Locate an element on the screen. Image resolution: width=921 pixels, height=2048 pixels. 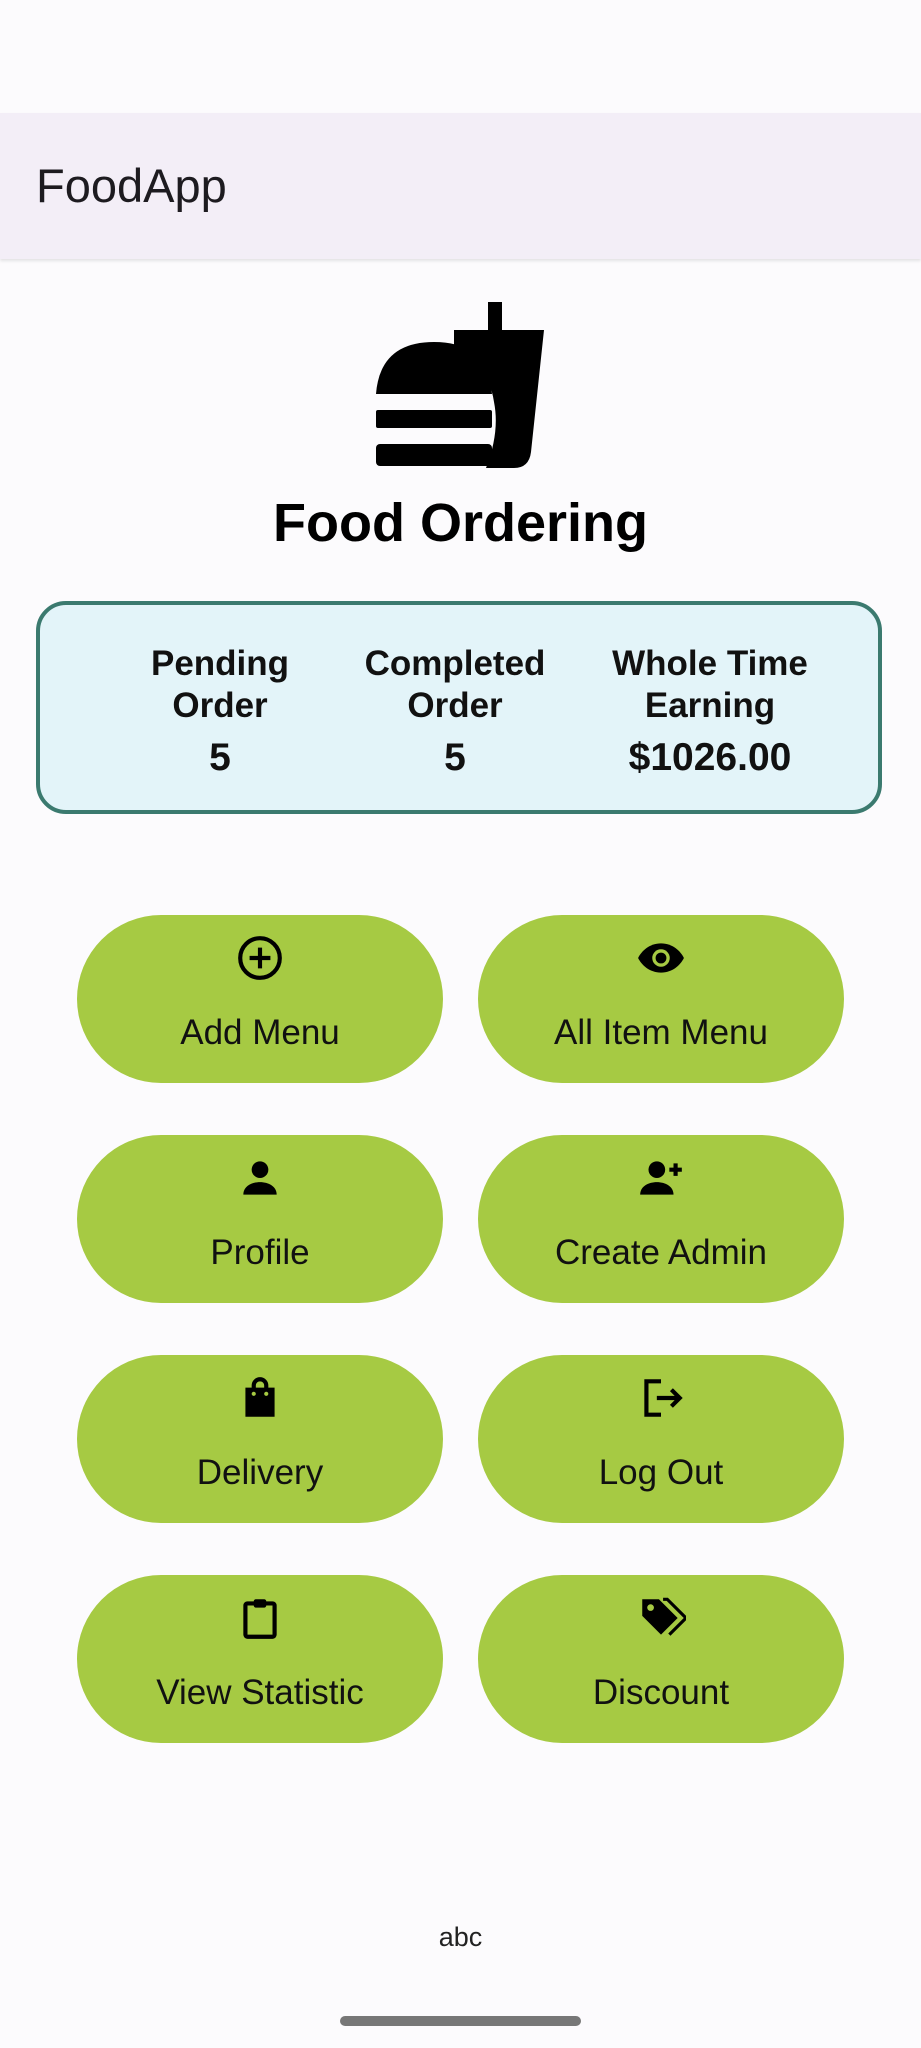
add-circle-icon is located at coordinates (260, 958).